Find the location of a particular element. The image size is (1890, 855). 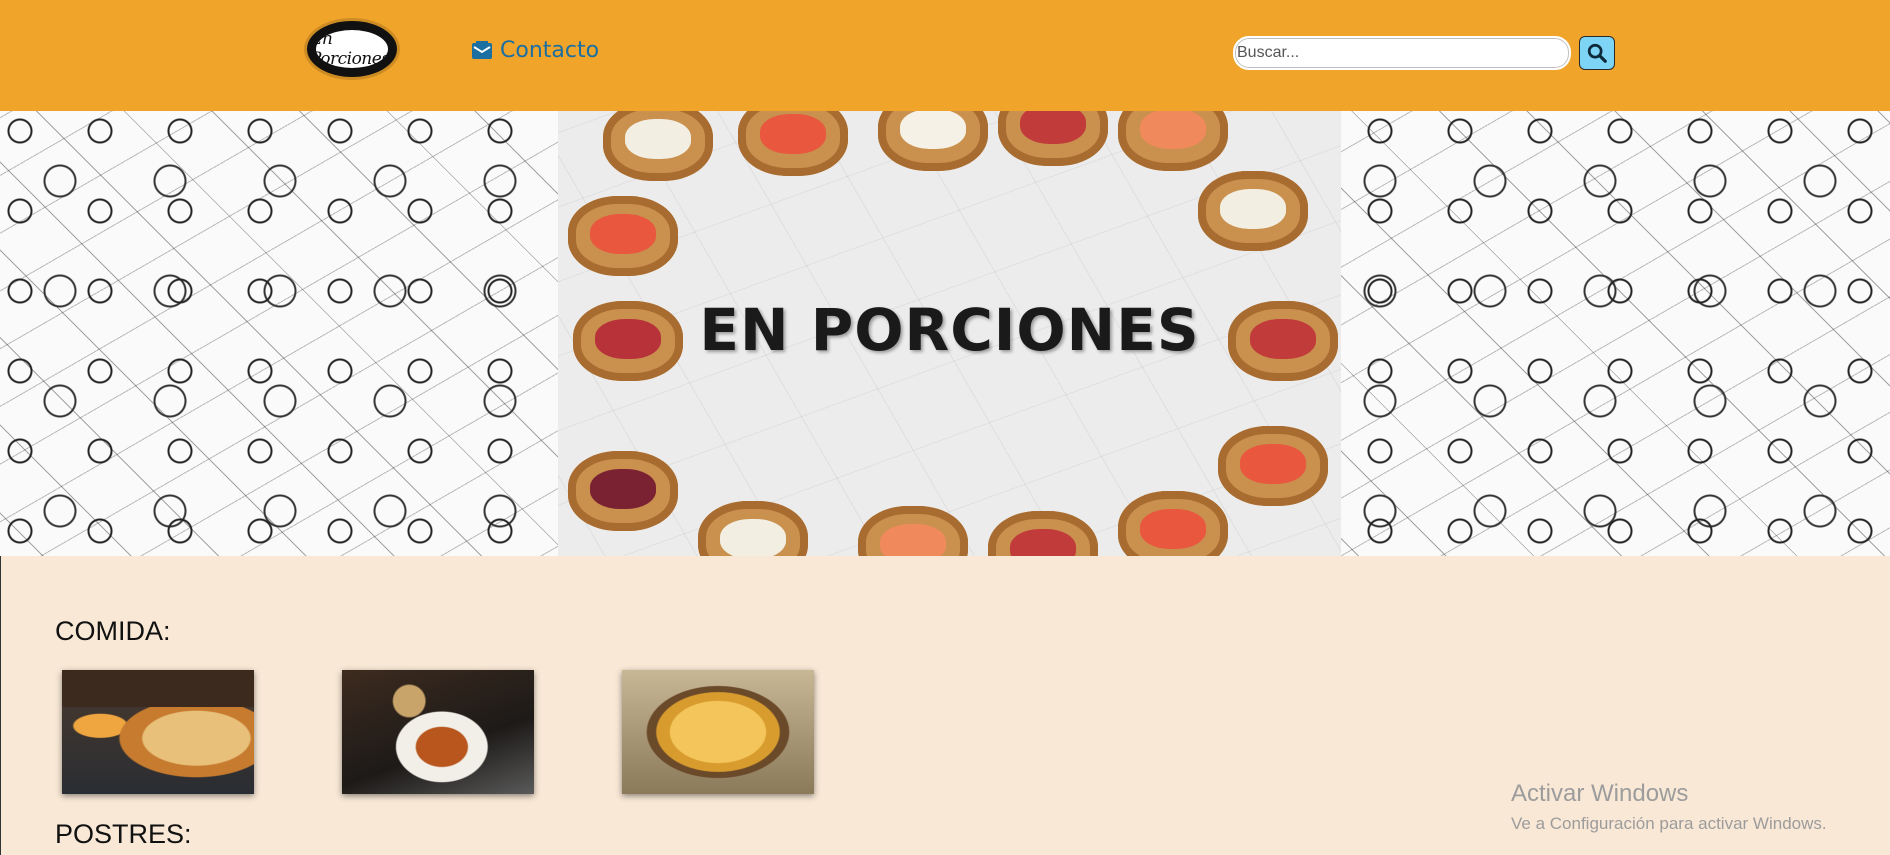

search-button is located at coordinates (1597, 53).